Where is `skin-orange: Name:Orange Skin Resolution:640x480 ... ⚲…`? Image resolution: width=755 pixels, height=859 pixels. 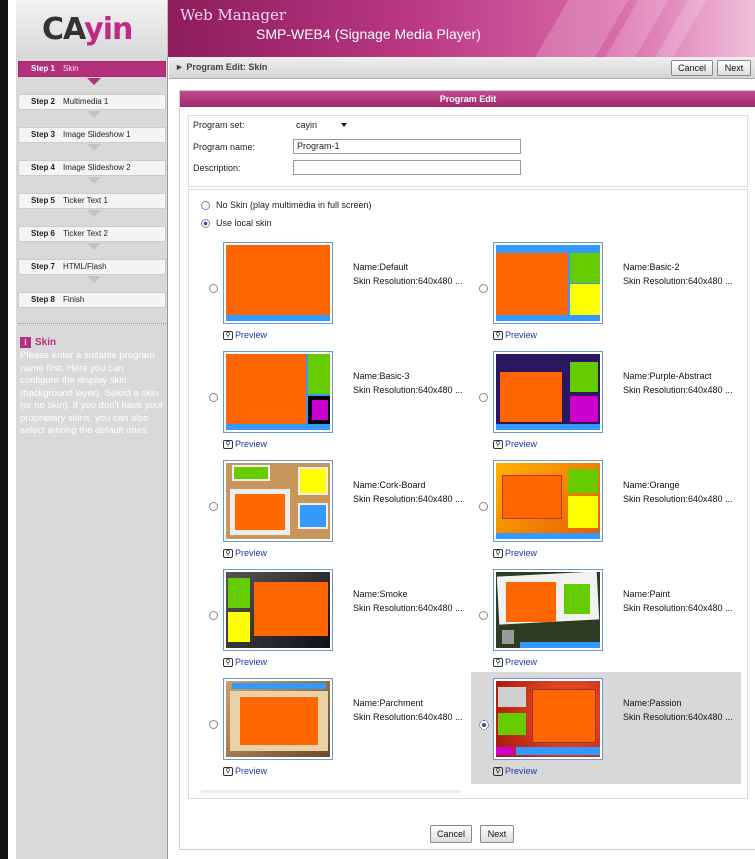
skin-orange: Name:Orange Skin Resolution:640x480 ... ⚲… is located at coordinates (606, 512).